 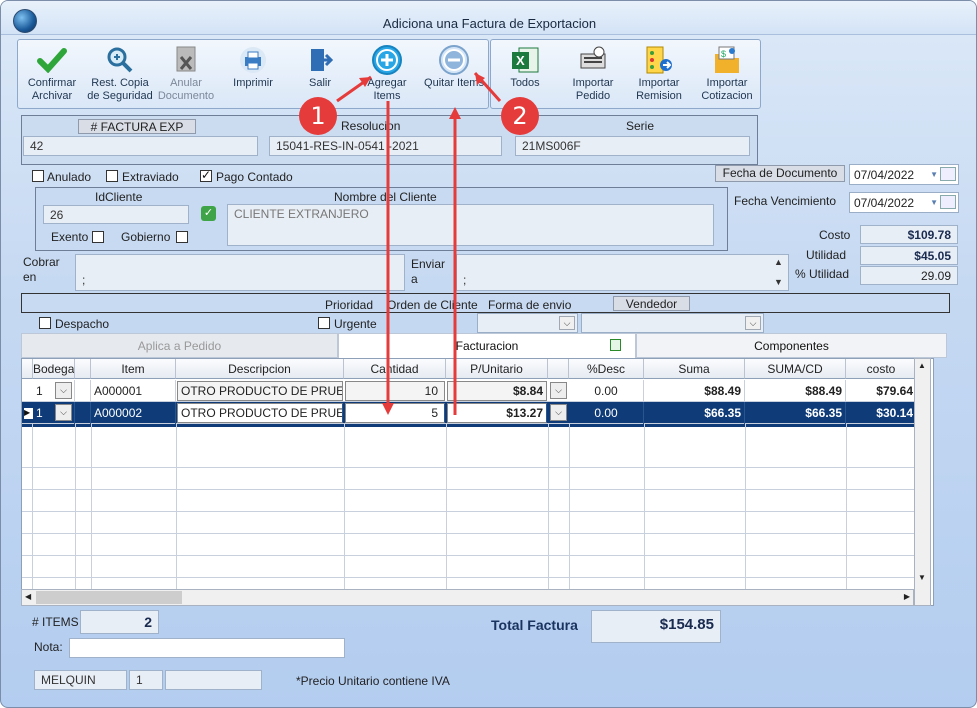 I want to click on annotation-overlay, so click(x=419, y=243).